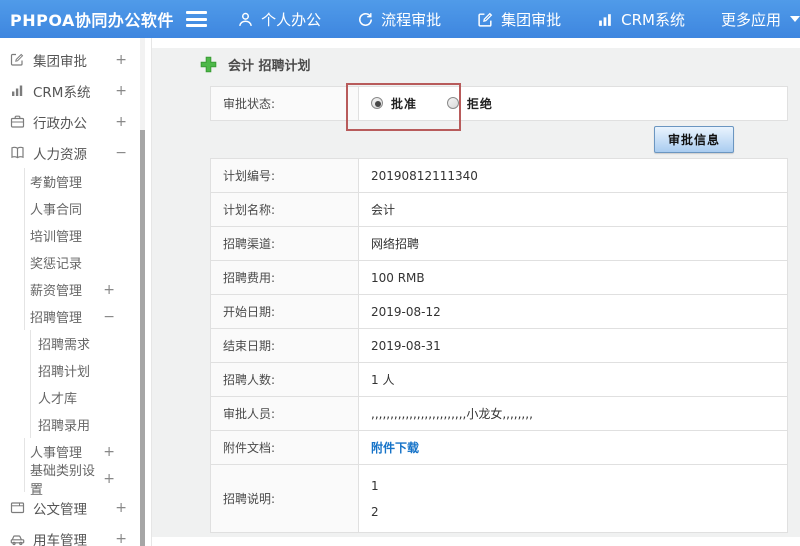 This screenshot has width=800, height=546. Describe the element at coordinates (411, 19) in the screenshot. I see `nav-label: 流程审批` at that location.